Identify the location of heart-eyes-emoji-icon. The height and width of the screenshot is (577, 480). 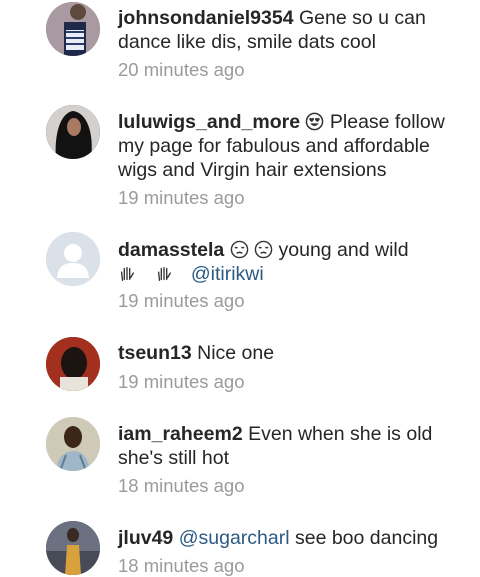
(315, 121).